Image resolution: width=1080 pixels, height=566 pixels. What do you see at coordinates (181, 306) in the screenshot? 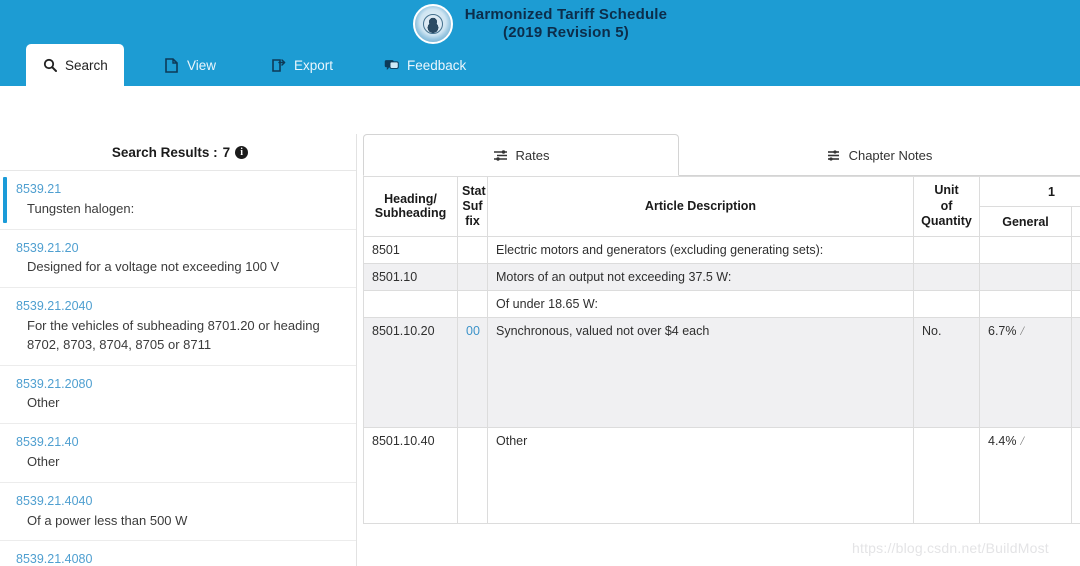
I see `result-code: 8539.21.2040` at bounding box center [181, 306].